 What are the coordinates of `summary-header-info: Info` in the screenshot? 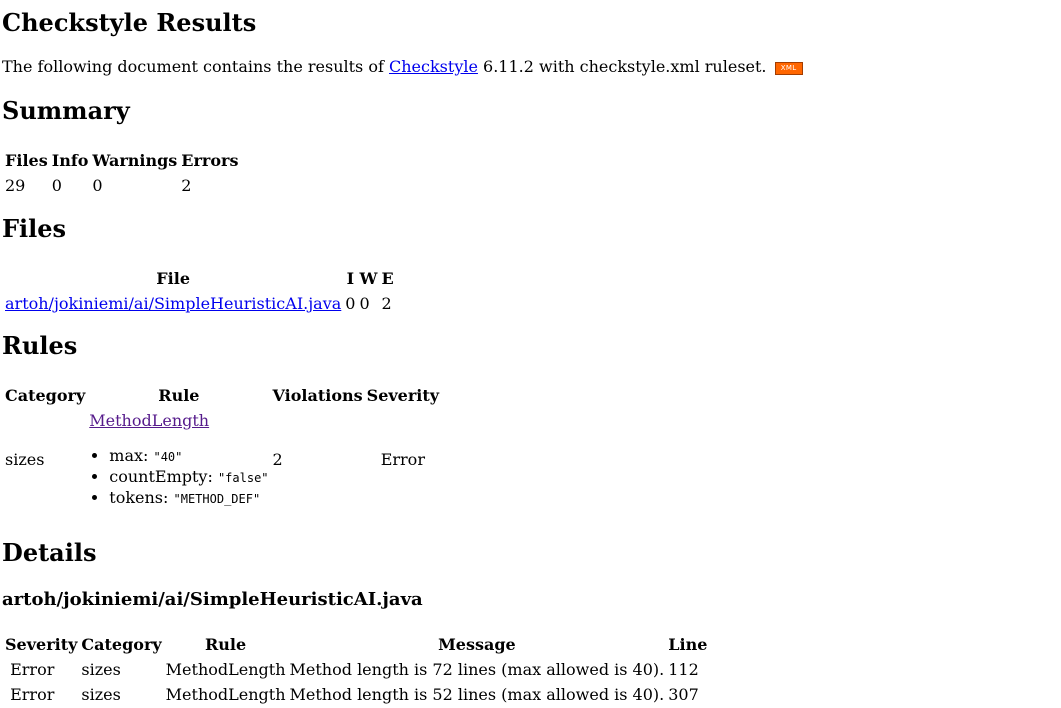 It's located at (70, 160).